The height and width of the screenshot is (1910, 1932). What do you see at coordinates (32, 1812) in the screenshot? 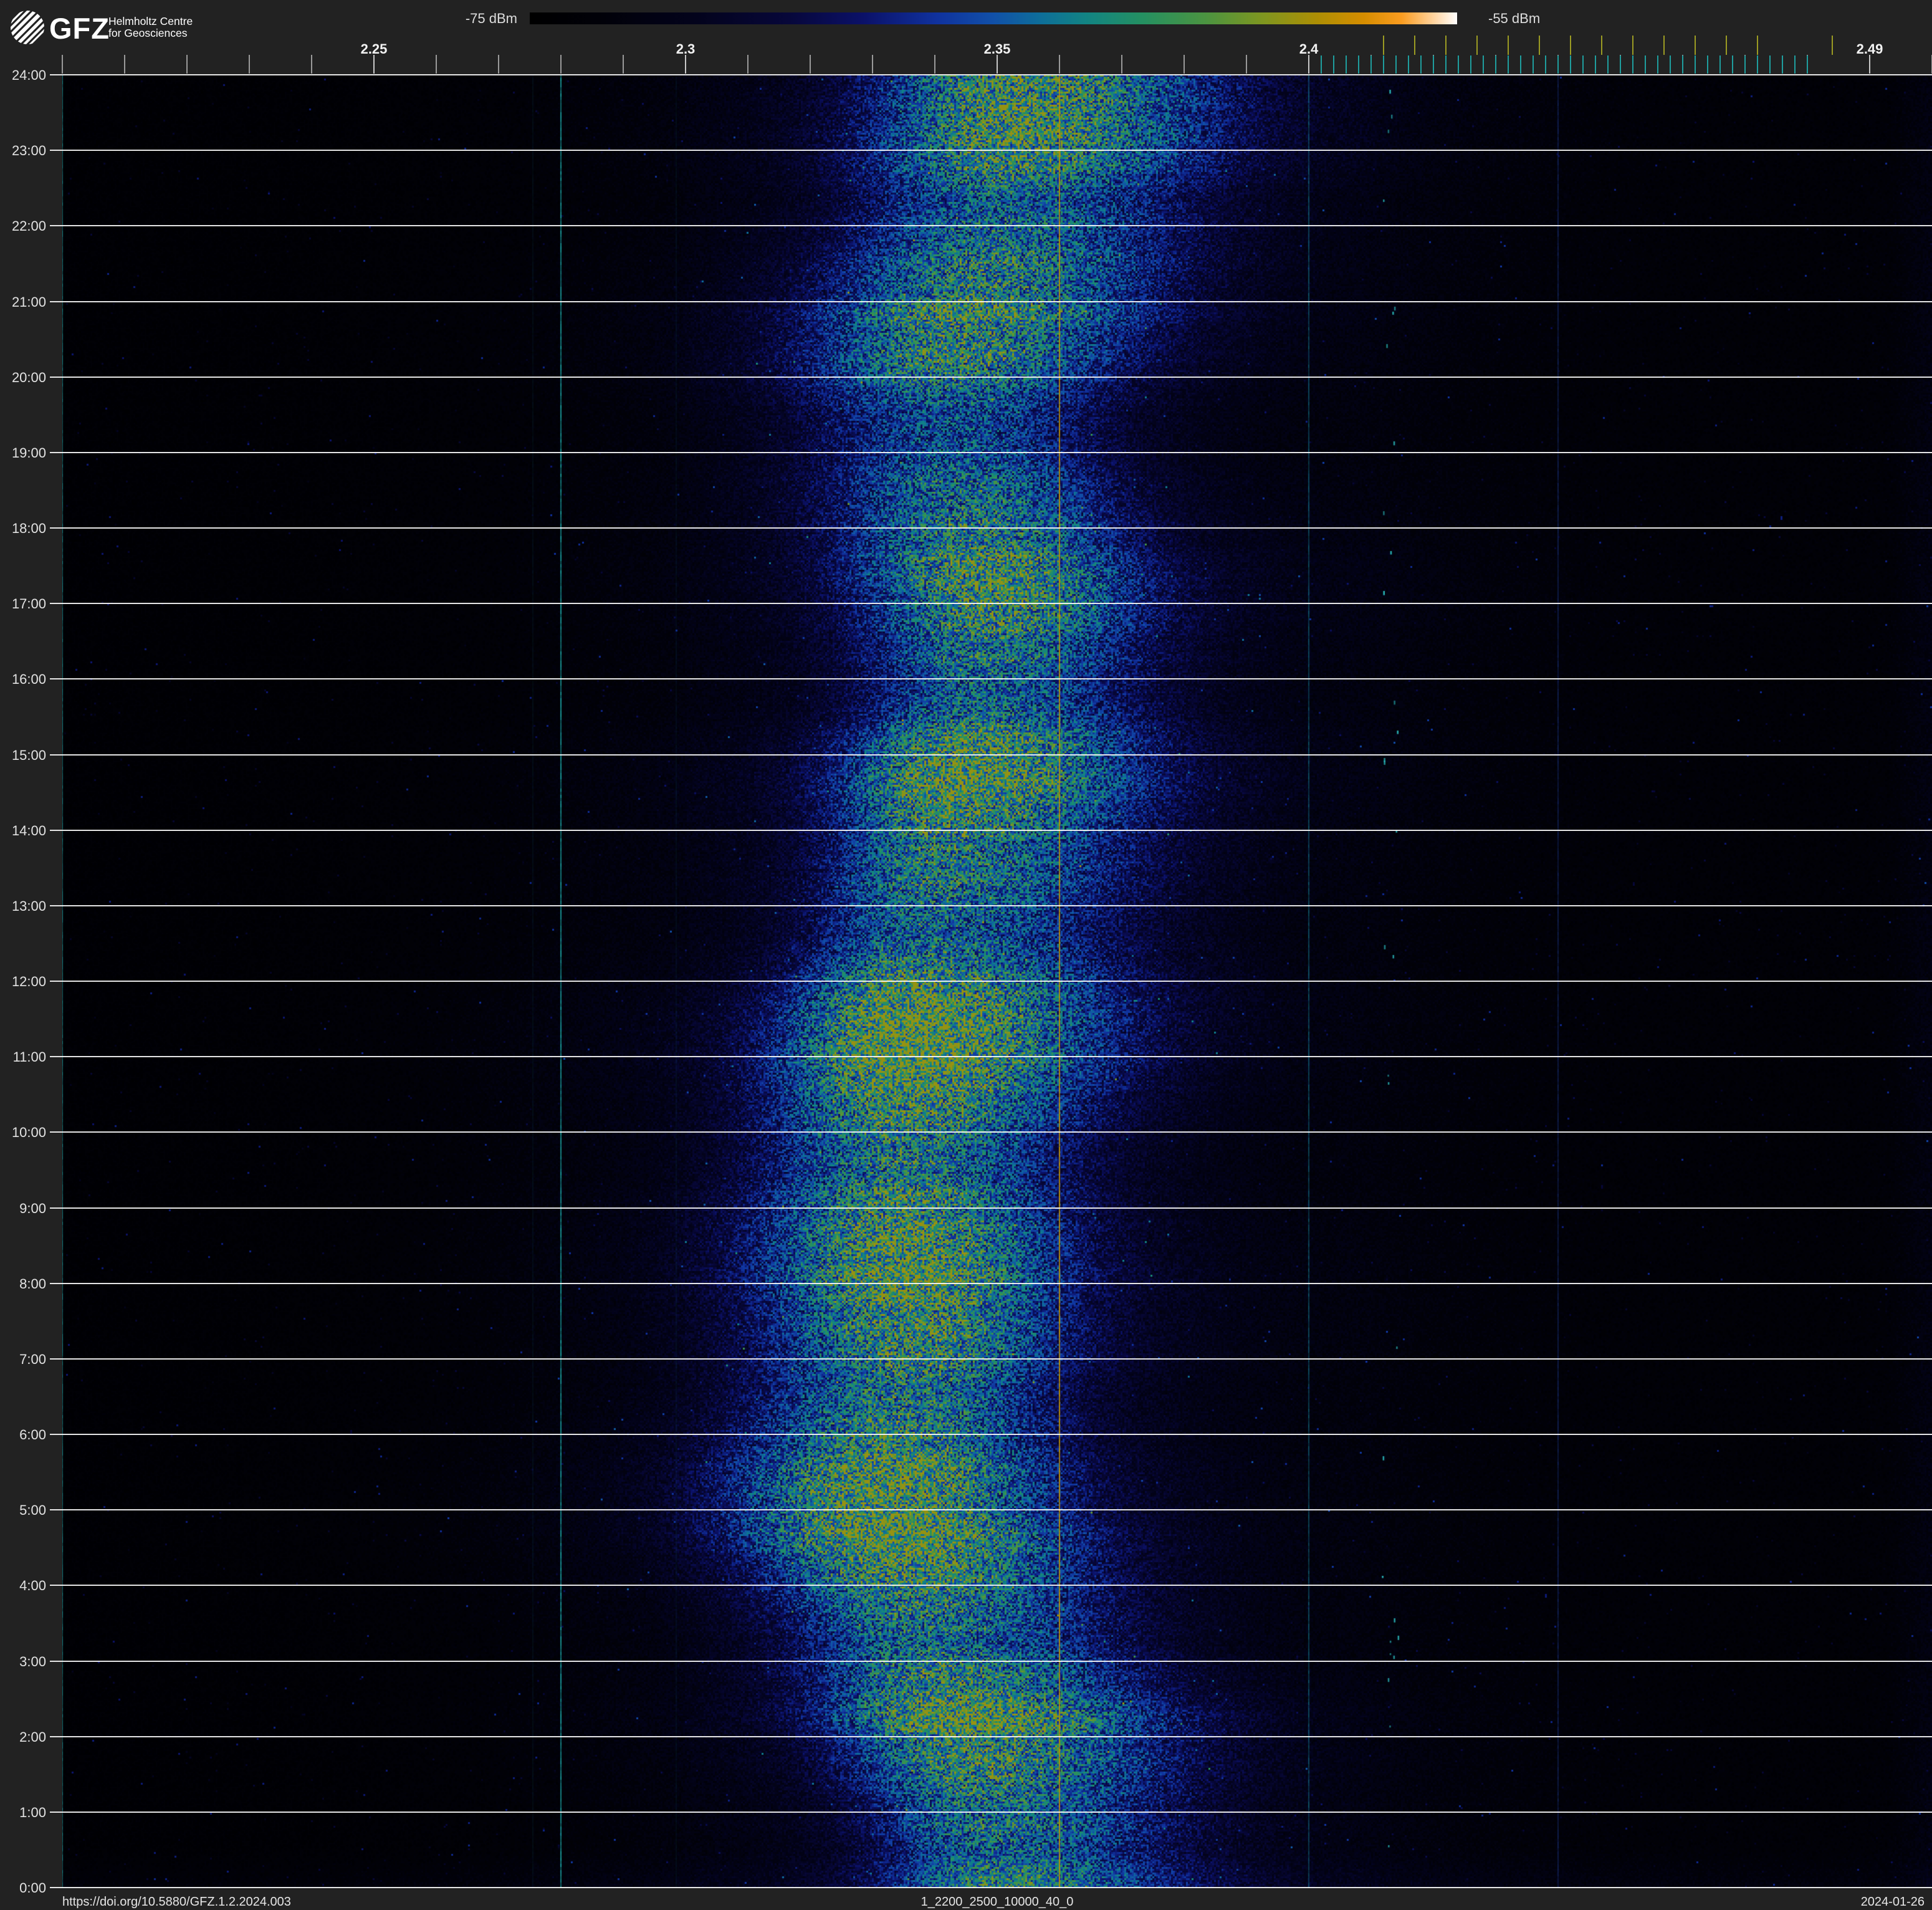
I see `time-label: 1:00` at bounding box center [32, 1812].